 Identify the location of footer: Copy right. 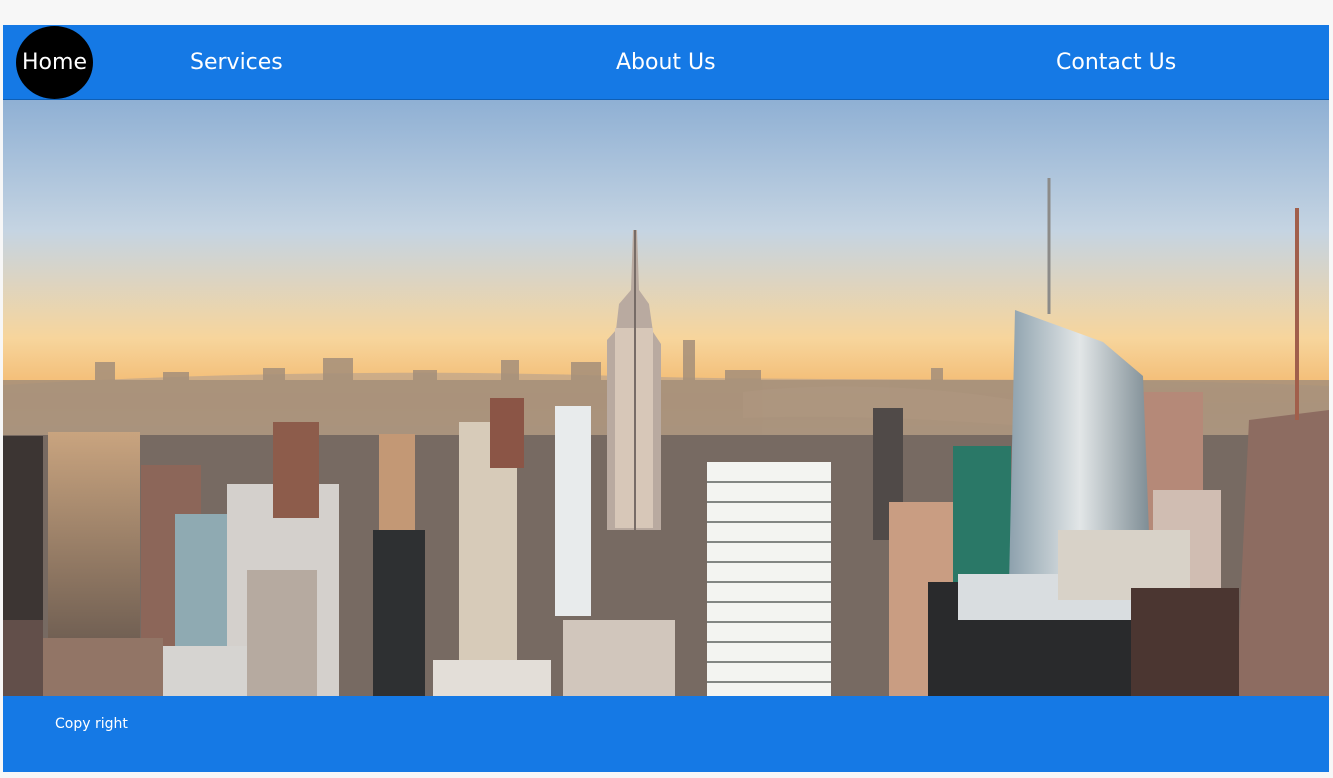
(666, 734).